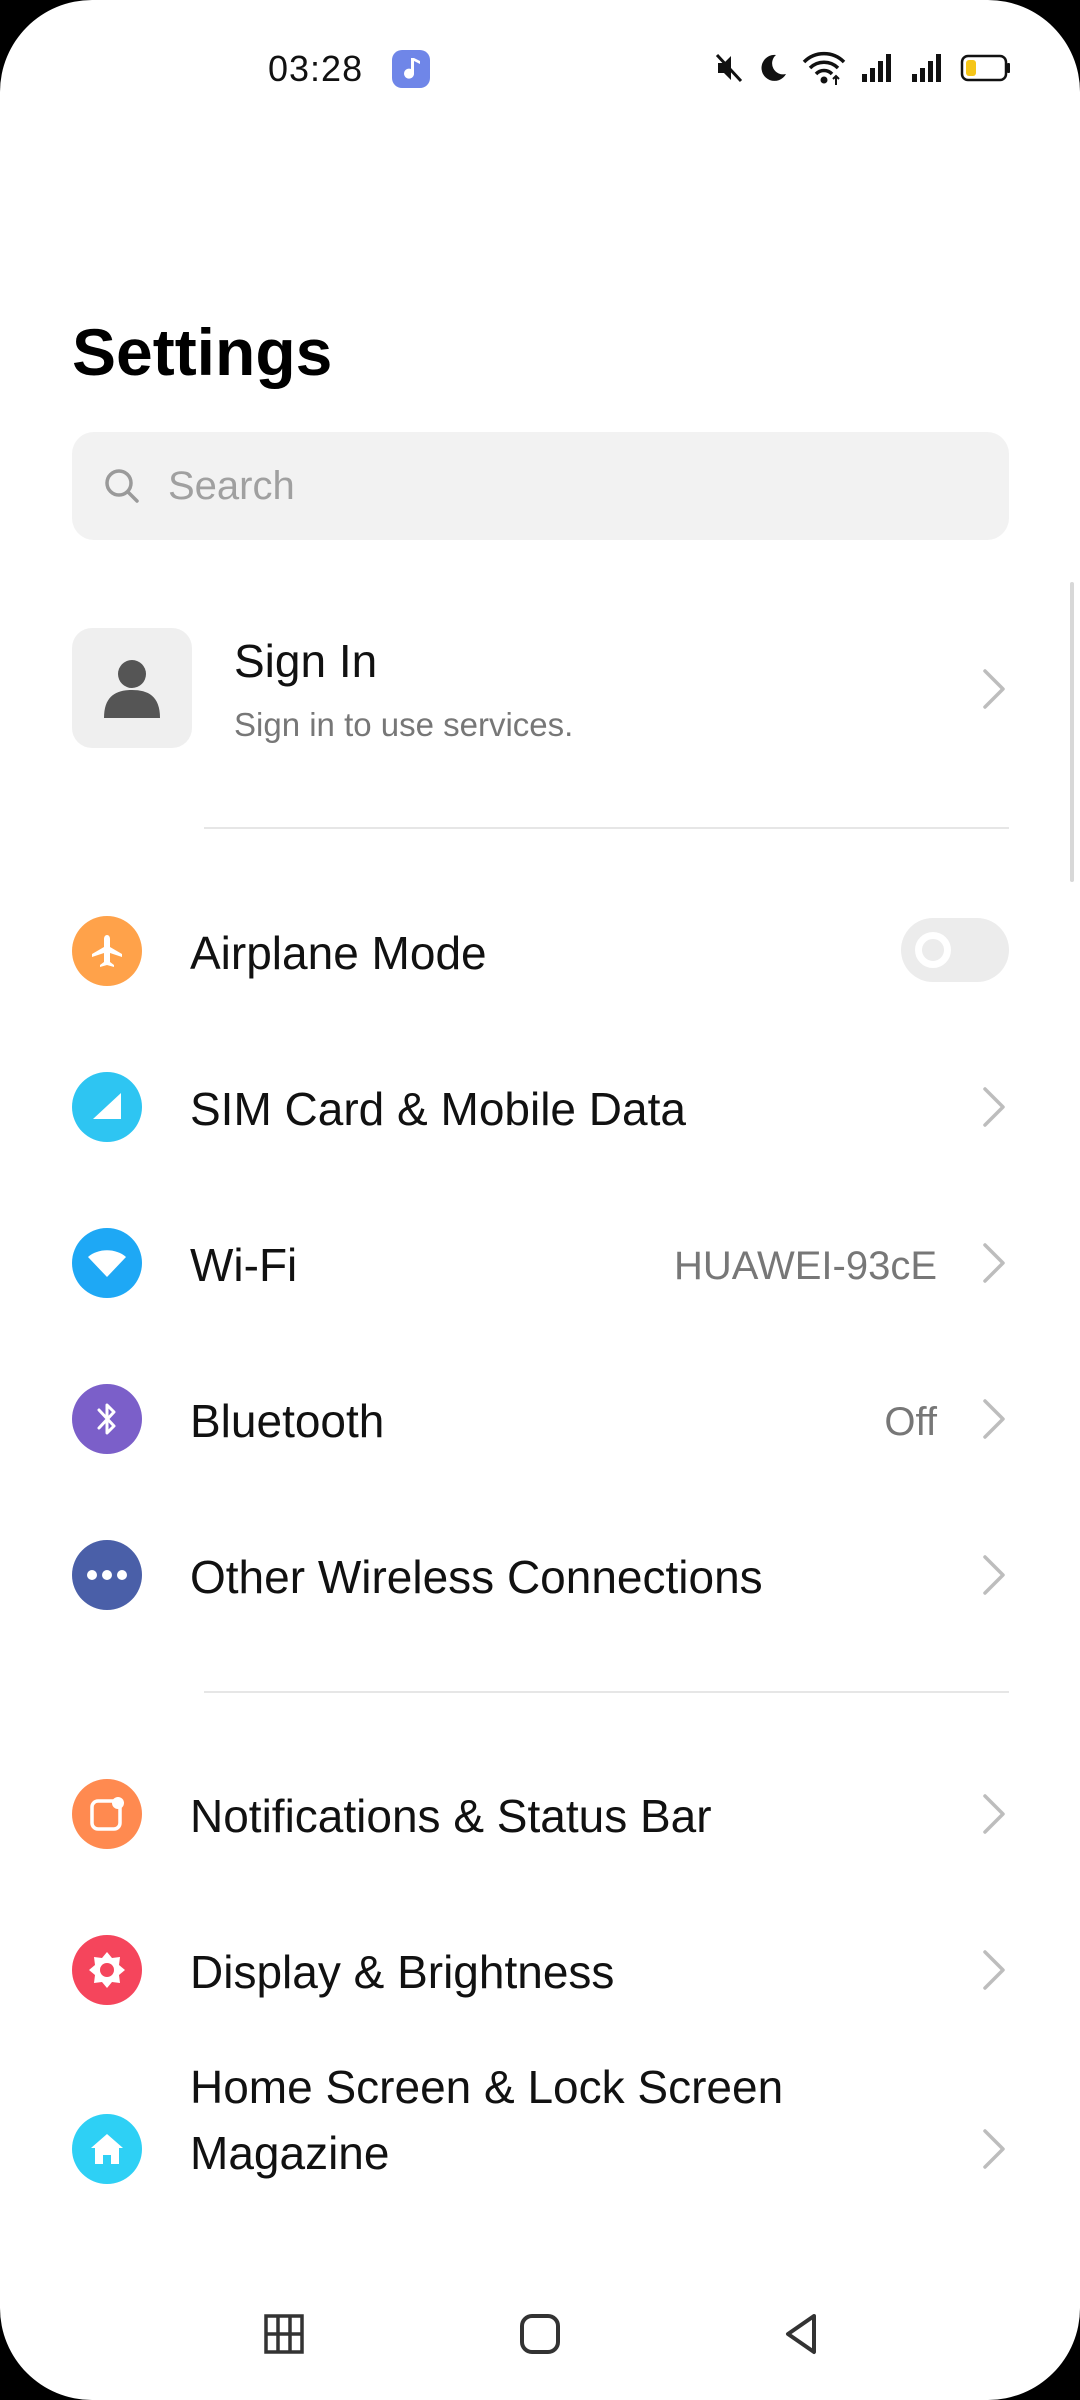 The width and height of the screenshot is (1080, 2400). I want to click on sim-signal-icon, so click(107, 1107).